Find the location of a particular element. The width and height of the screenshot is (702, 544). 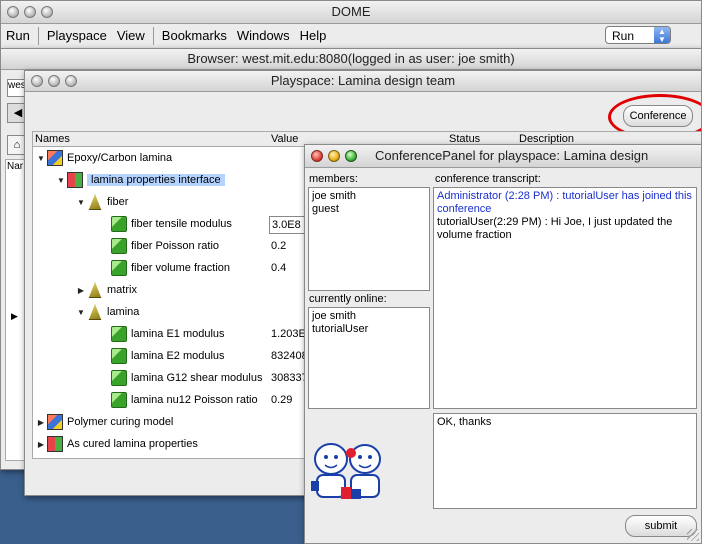

column-header-names: Names is located at coordinates (52, 139).